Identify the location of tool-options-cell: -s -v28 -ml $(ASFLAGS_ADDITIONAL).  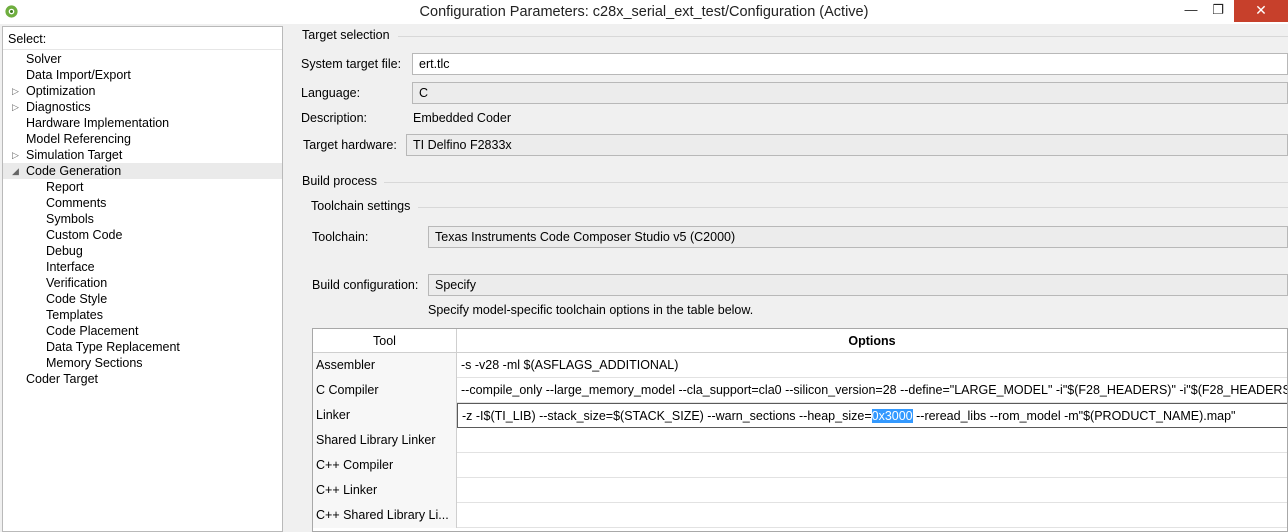
(872, 365).